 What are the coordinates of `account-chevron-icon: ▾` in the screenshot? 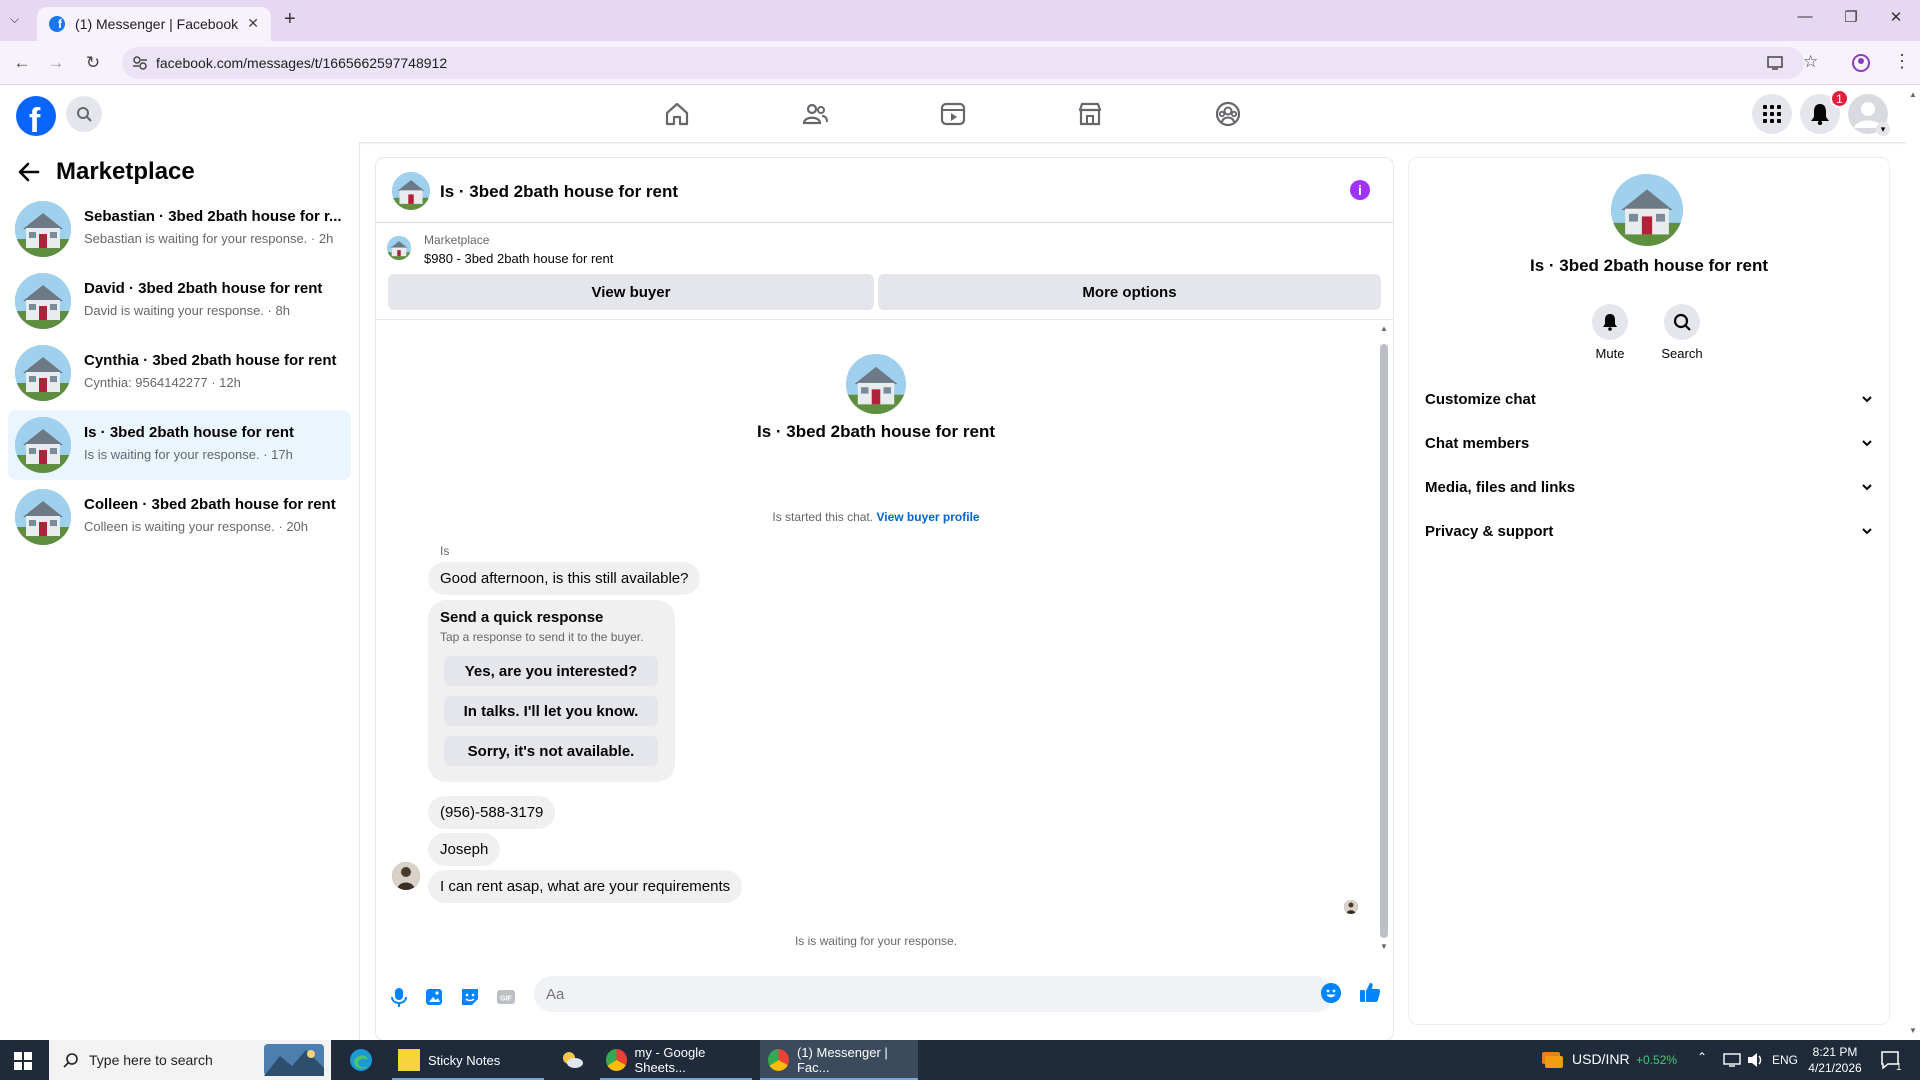 It's located at (1883, 129).